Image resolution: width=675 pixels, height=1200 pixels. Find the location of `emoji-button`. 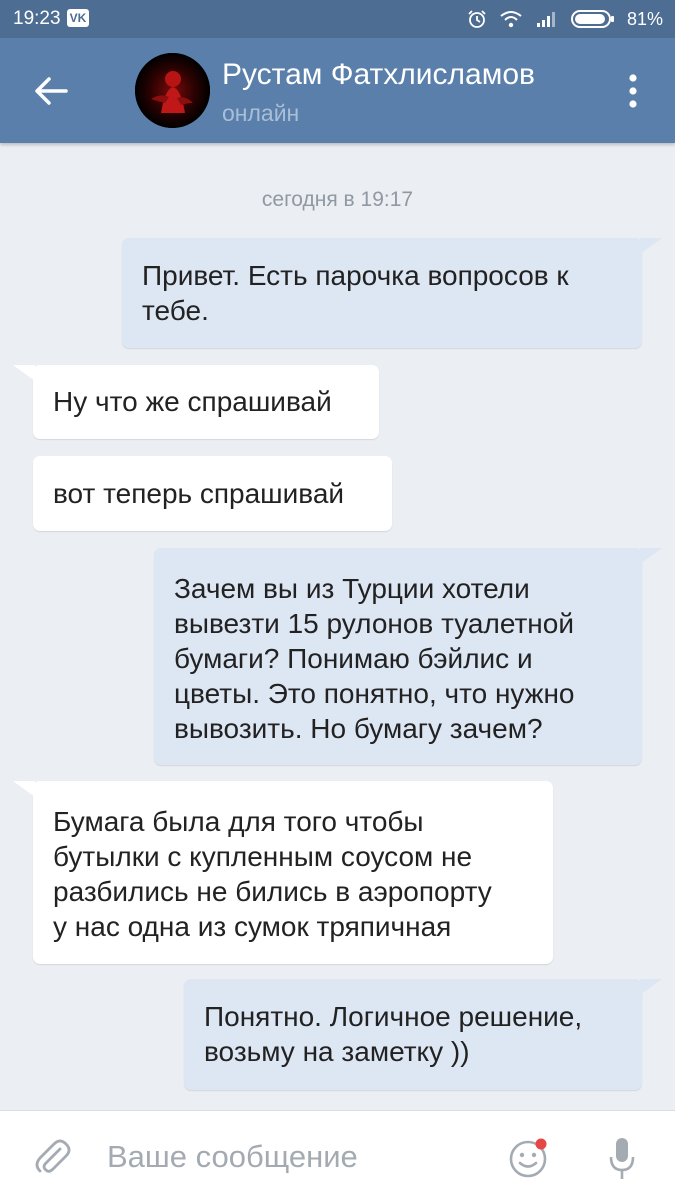

emoji-button is located at coordinates (529, 1158).